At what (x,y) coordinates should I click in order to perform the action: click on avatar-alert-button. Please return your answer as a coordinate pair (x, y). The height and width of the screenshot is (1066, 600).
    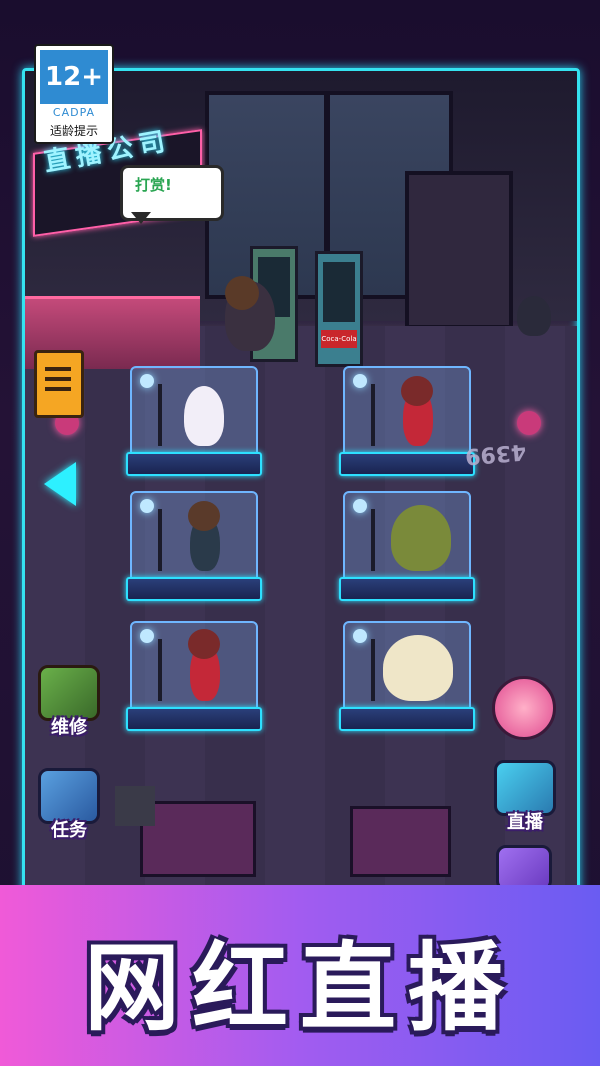
    Looking at the image, I should click on (524, 708).